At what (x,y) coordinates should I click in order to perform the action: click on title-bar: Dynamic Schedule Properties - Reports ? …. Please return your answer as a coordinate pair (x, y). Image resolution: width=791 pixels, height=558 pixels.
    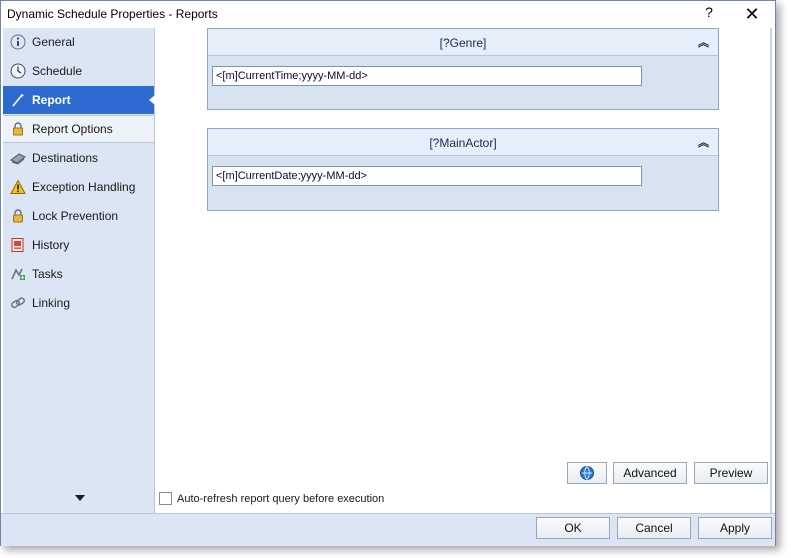
    Looking at the image, I should click on (388, 14).